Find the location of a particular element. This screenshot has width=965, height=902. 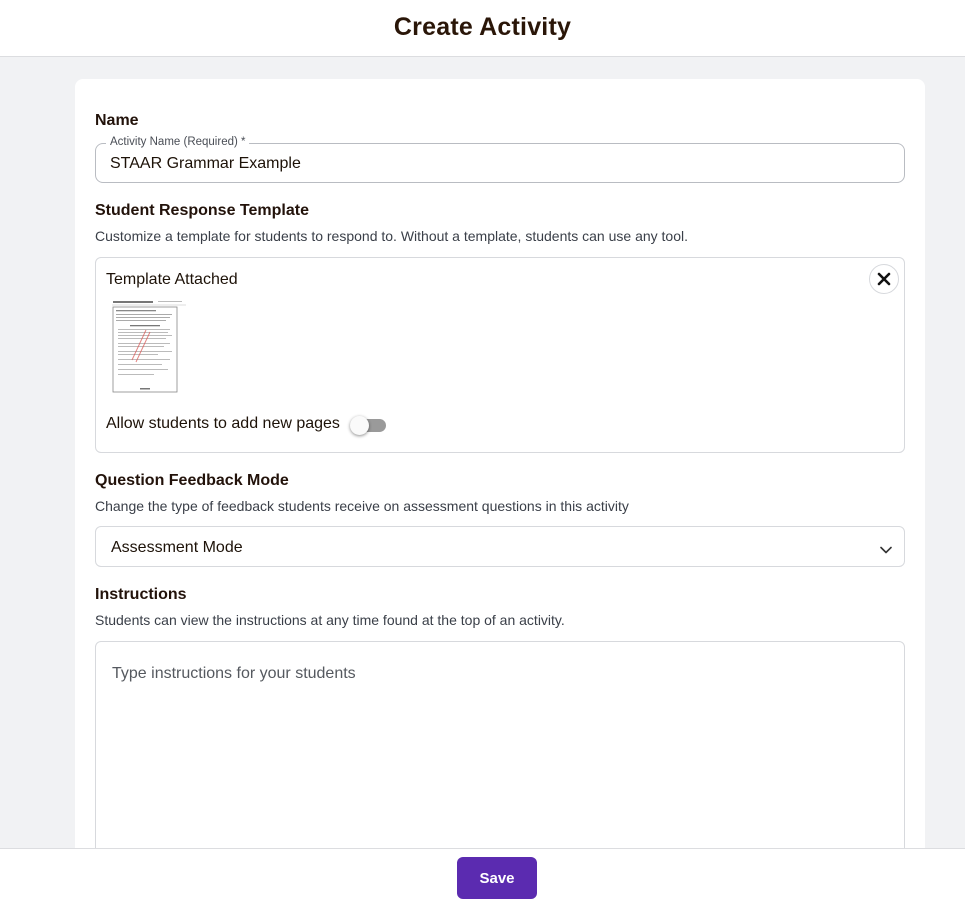

close-icon is located at coordinates (884, 279).